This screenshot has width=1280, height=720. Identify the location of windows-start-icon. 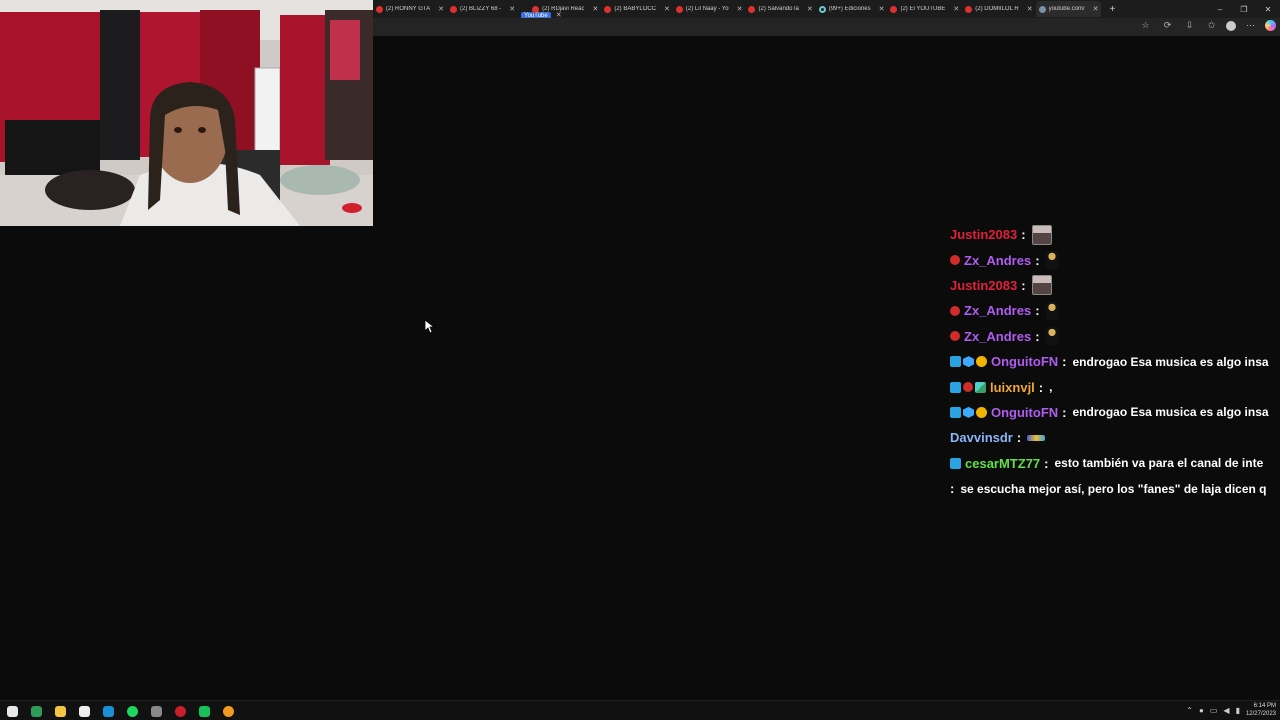
(12, 711).